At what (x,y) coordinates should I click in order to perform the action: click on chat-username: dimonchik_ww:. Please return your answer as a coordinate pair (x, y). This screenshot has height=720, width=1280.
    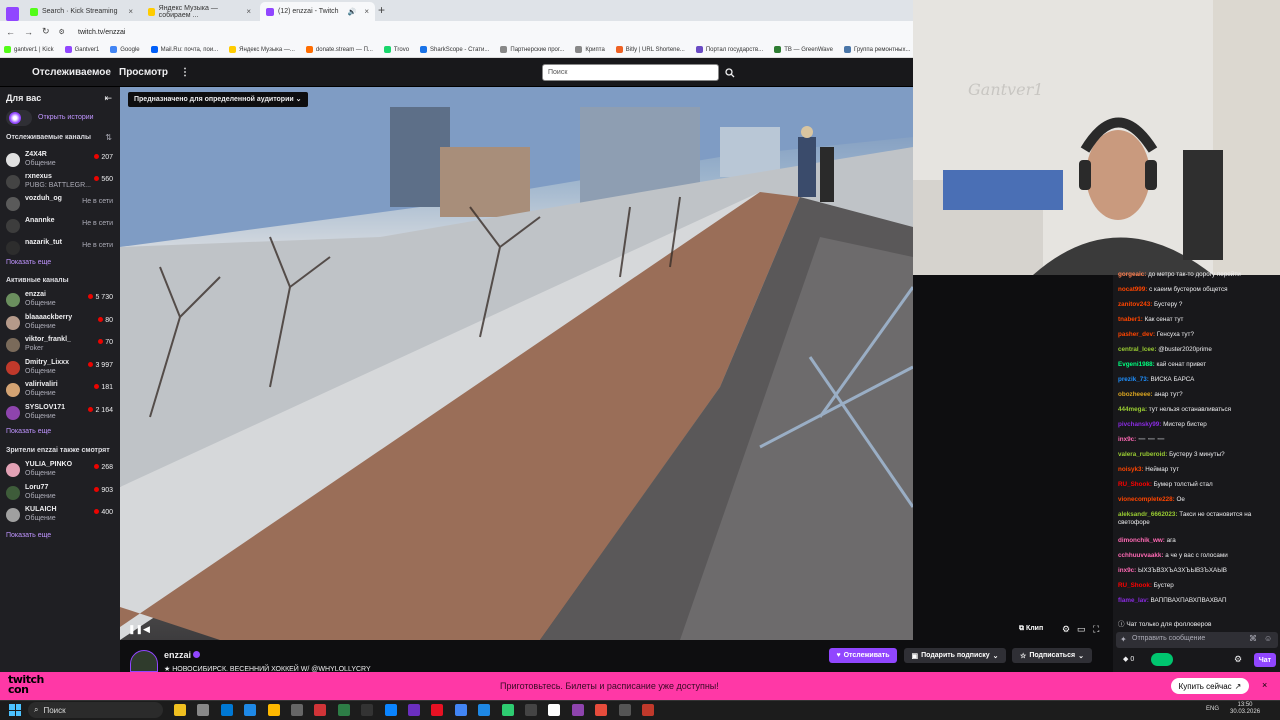
    Looking at the image, I should click on (1141, 540).